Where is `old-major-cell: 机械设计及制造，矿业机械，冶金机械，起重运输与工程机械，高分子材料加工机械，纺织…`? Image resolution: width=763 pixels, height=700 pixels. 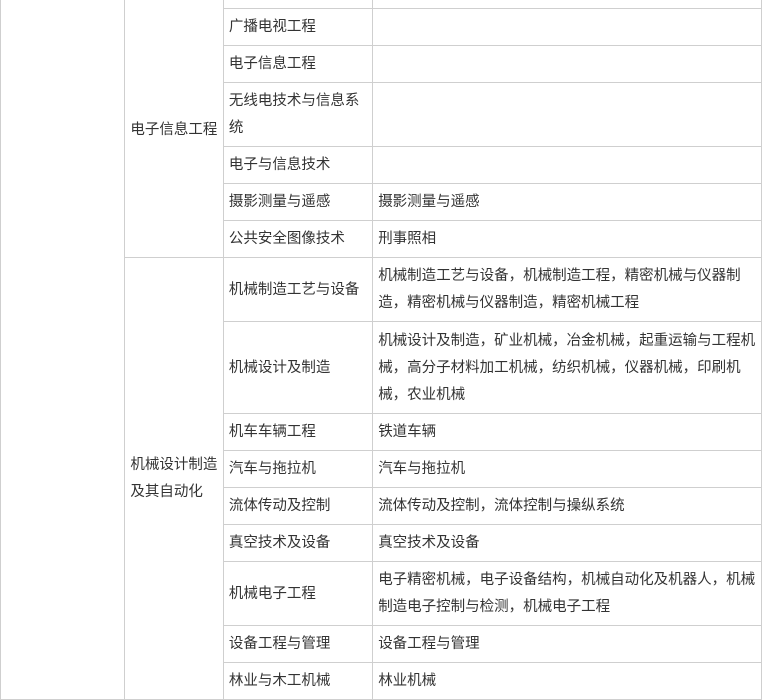 old-major-cell: 机械设计及制造，矿业机械，冶金机械，起重运输与工程机械，高分子材料加工机械，纺织… is located at coordinates (567, 367).